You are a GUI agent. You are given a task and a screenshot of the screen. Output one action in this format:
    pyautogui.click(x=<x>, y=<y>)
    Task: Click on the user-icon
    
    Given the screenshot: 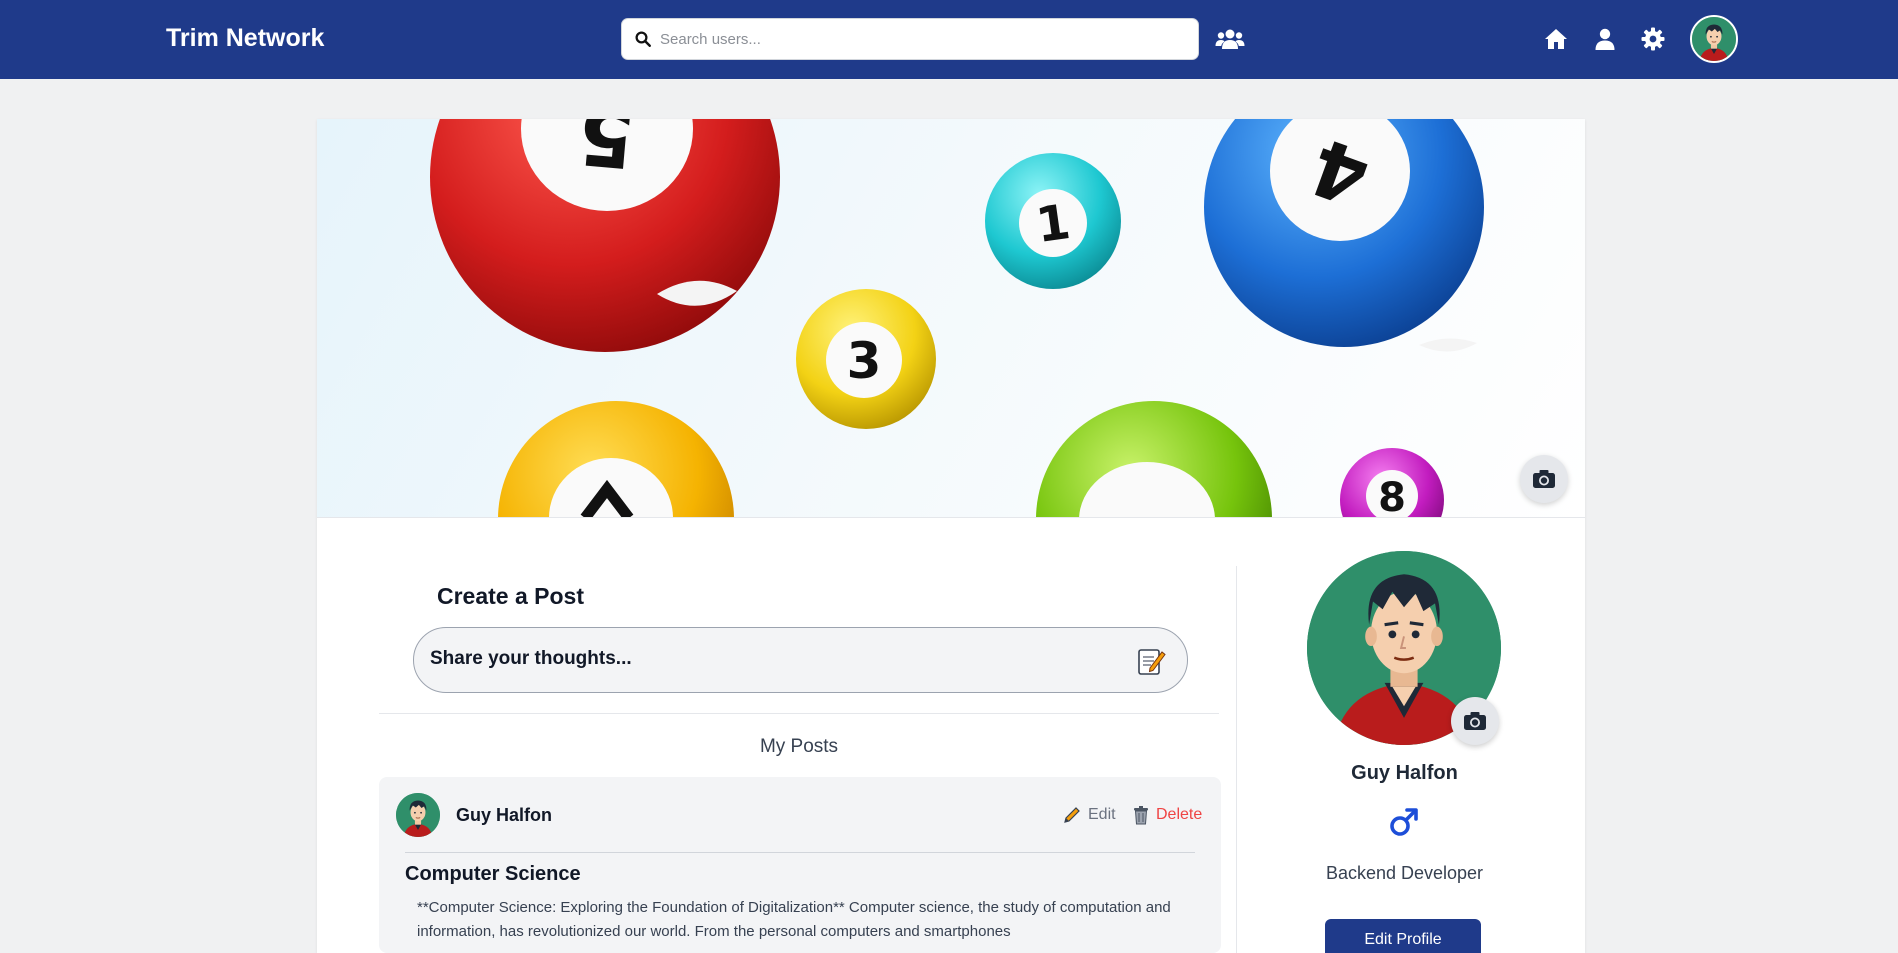 What is the action you would take?
    pyautogui.click(x=1605, y=39)
    